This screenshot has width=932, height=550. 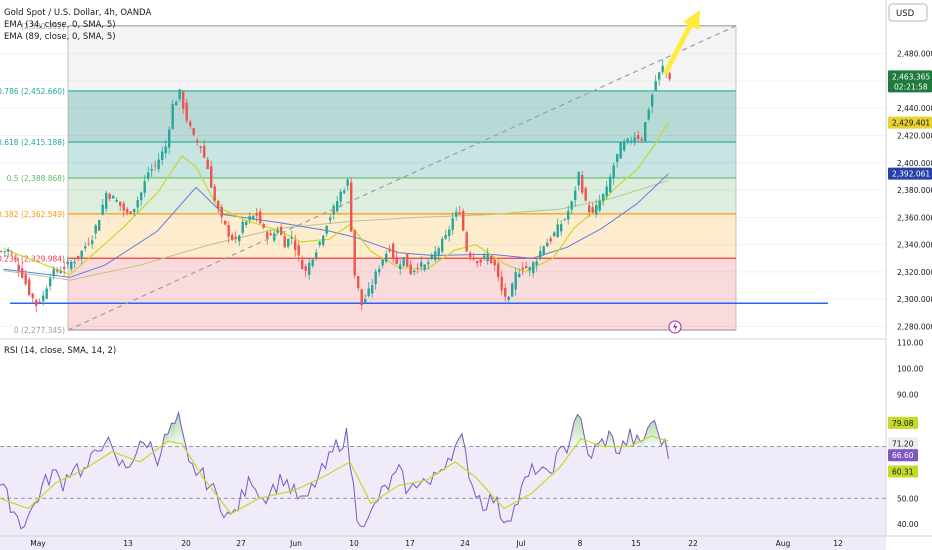 I want to click on price-tick: 2,320.000, so click(x=914, y=272).